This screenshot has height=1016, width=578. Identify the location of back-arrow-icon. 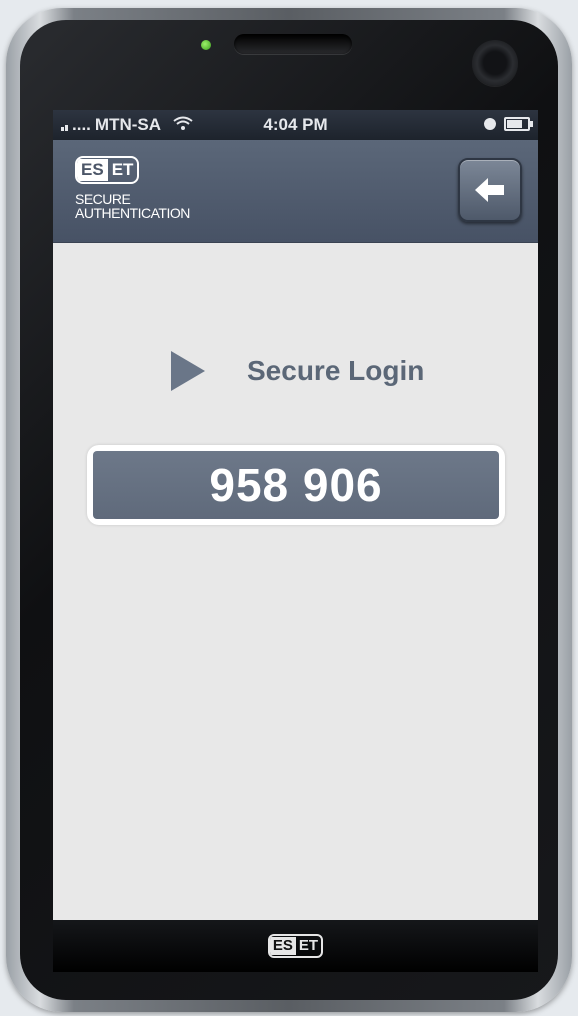
(489, 190).